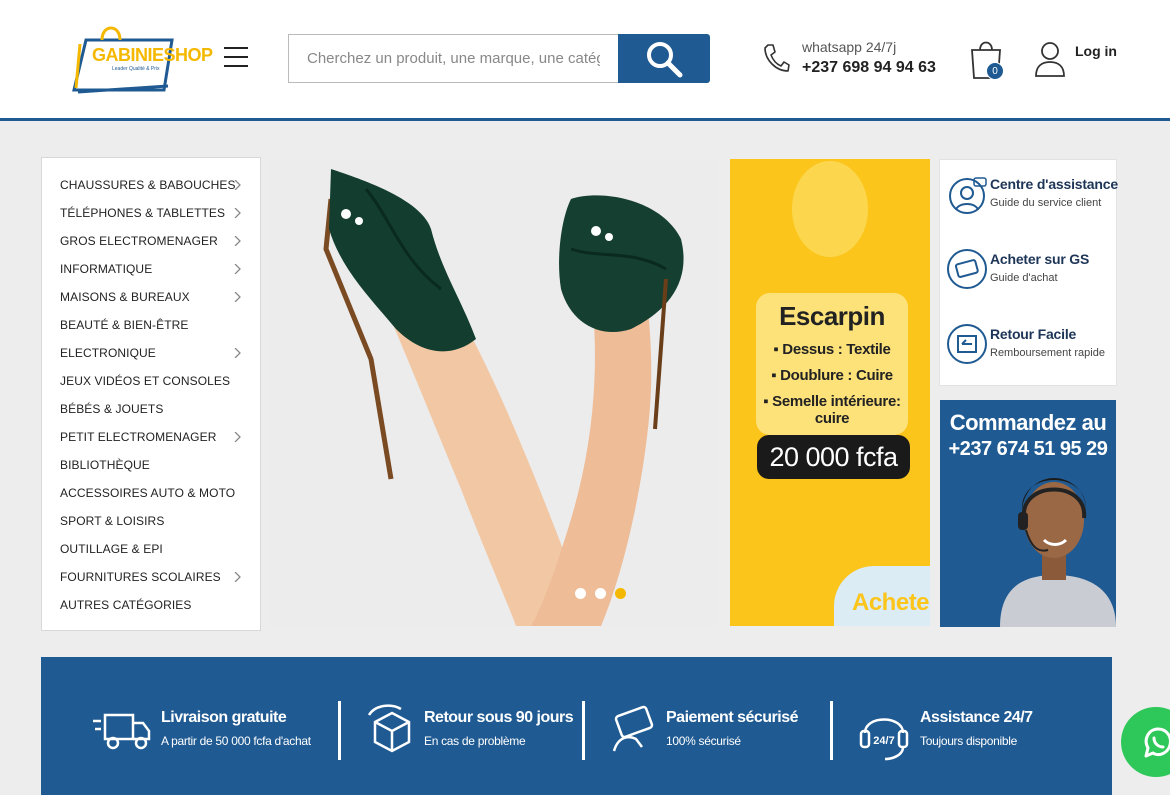 The height and width of the screenshot is (795, 1170). Describe the element at coordinates (122, 731) in the screenshot. I see `truck-icon` at that location.